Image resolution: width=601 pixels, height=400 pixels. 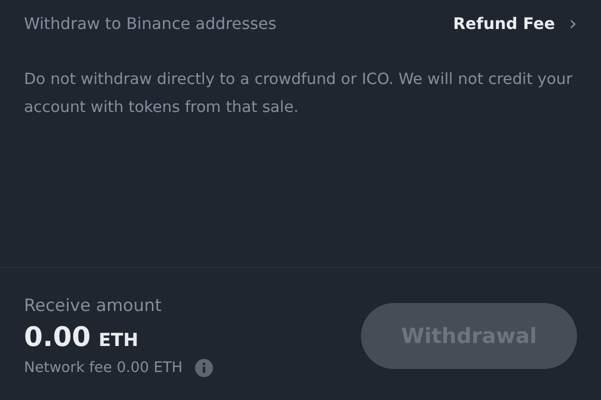 I want to click on network-fee-text: Network fee 0.00 ETH, so click(x=103, y=368).